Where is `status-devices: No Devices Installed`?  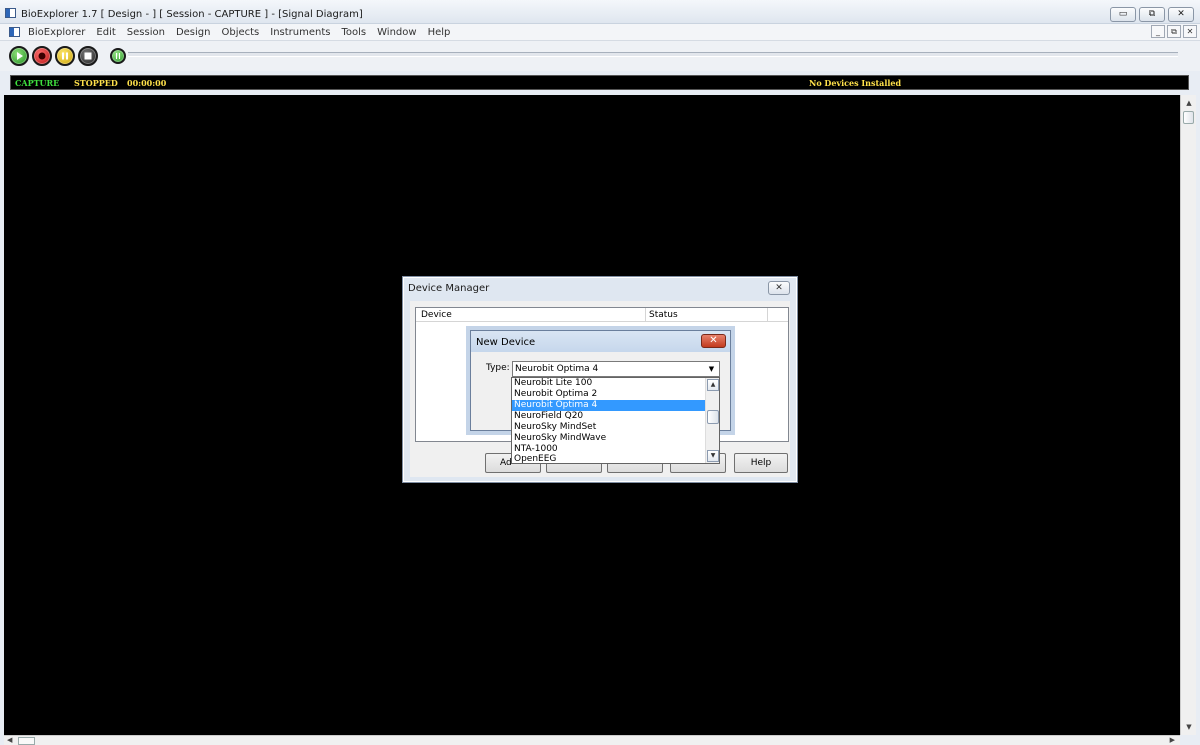
status-devices: No Devices Installed is located at coordinates (855, 83).